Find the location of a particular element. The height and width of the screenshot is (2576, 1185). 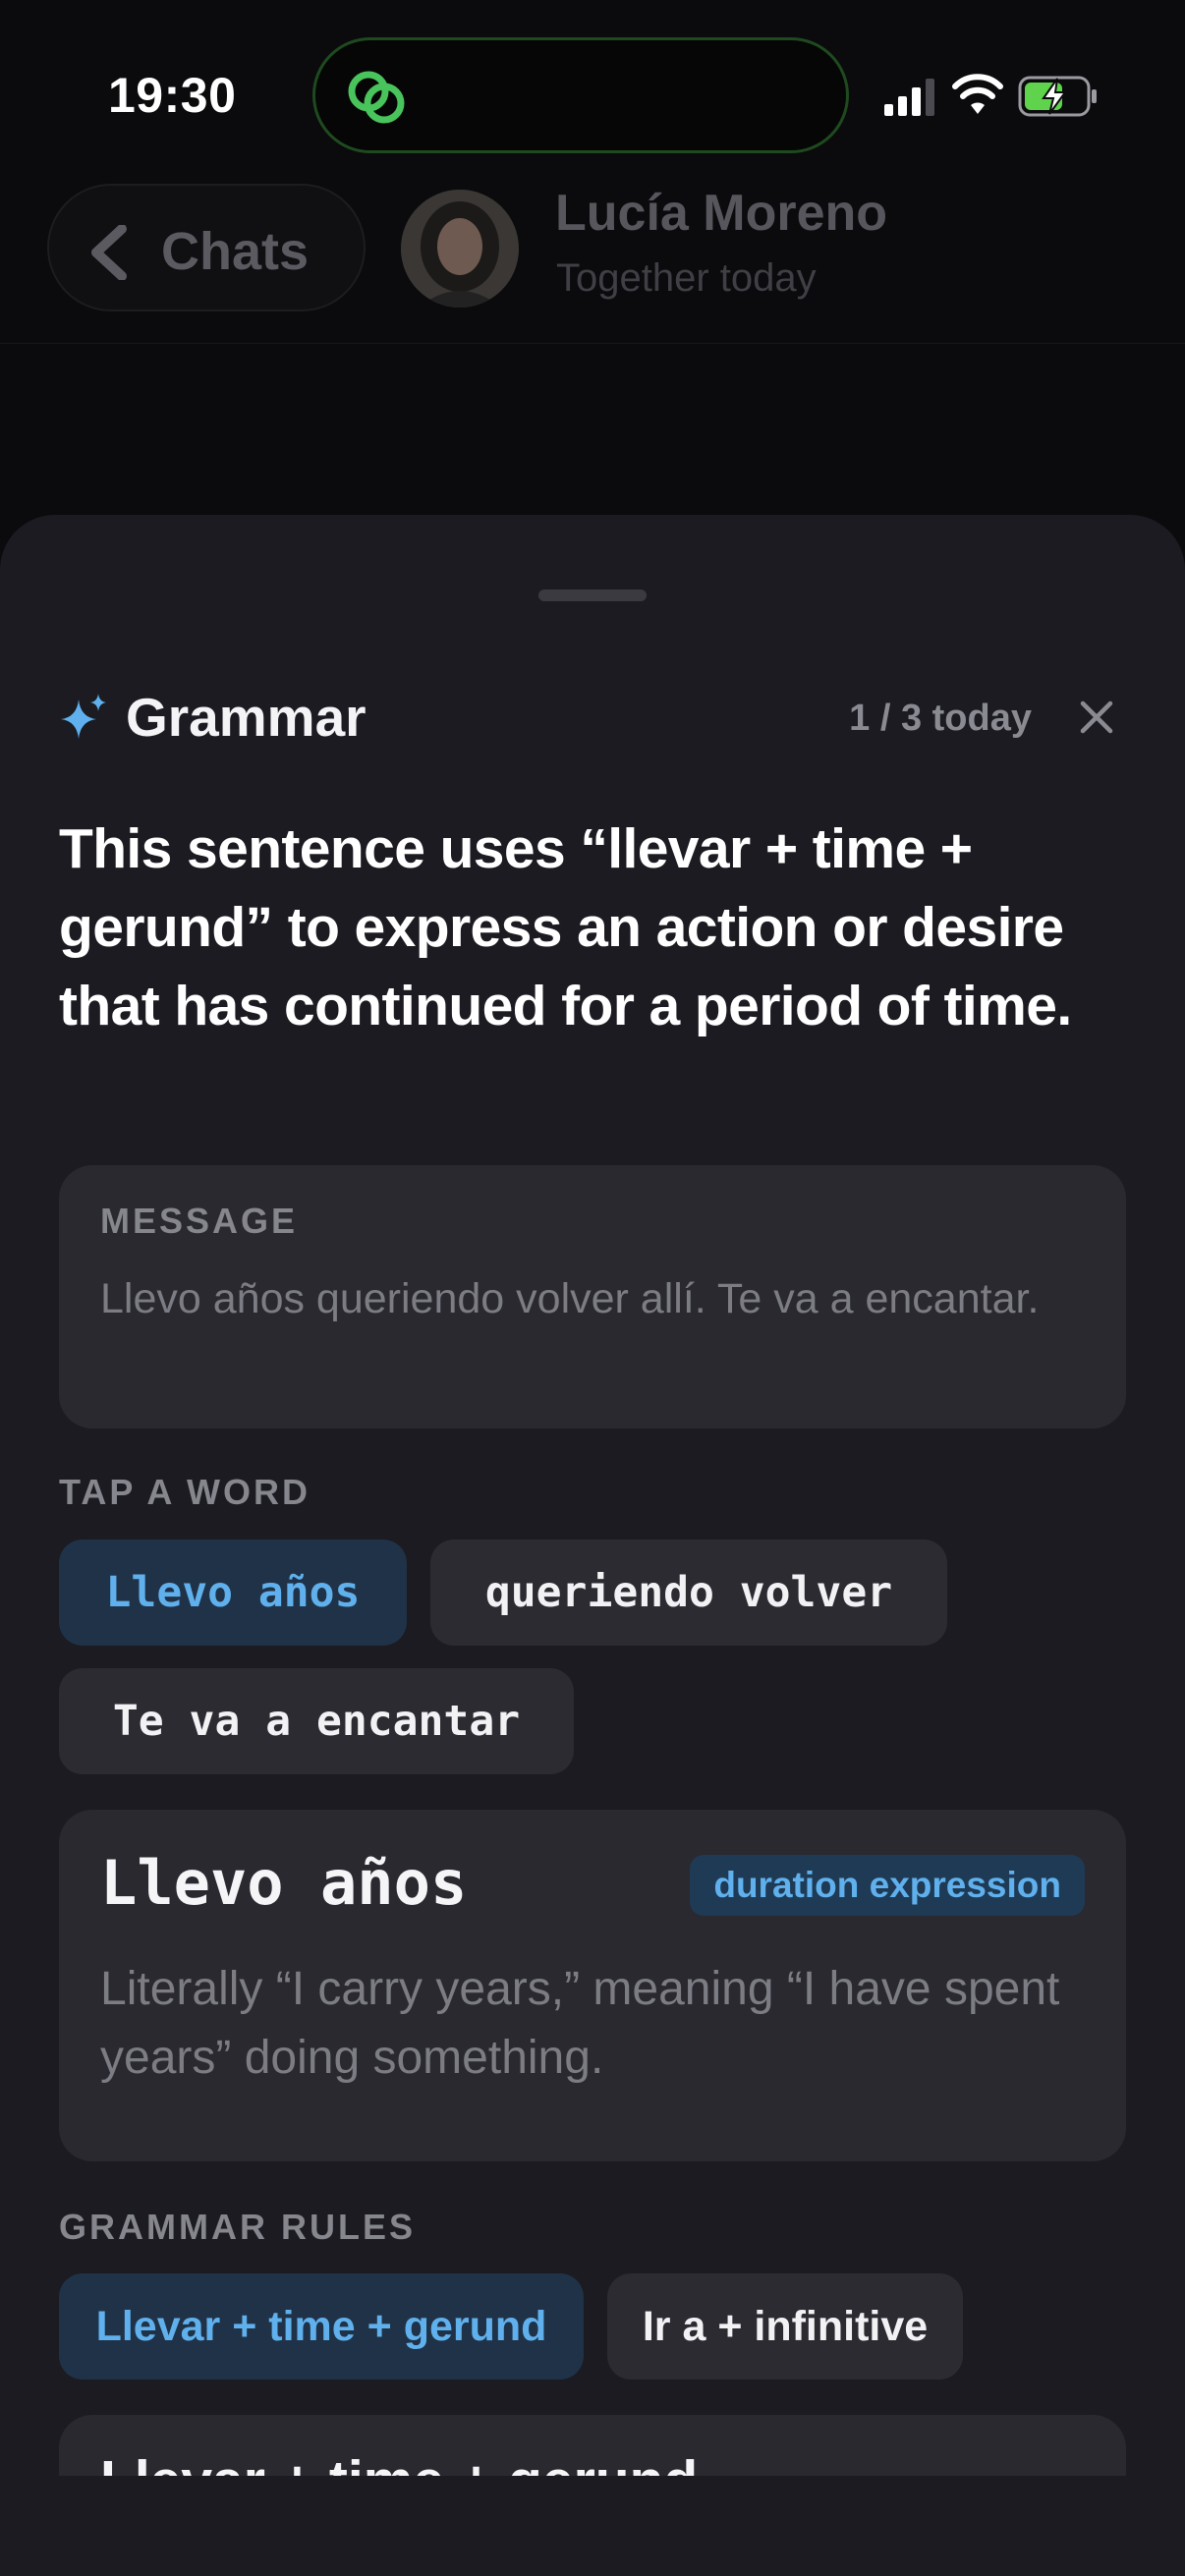

chat-header: Chats Lucía Moreno Together today is located at coordinates (592, 258).